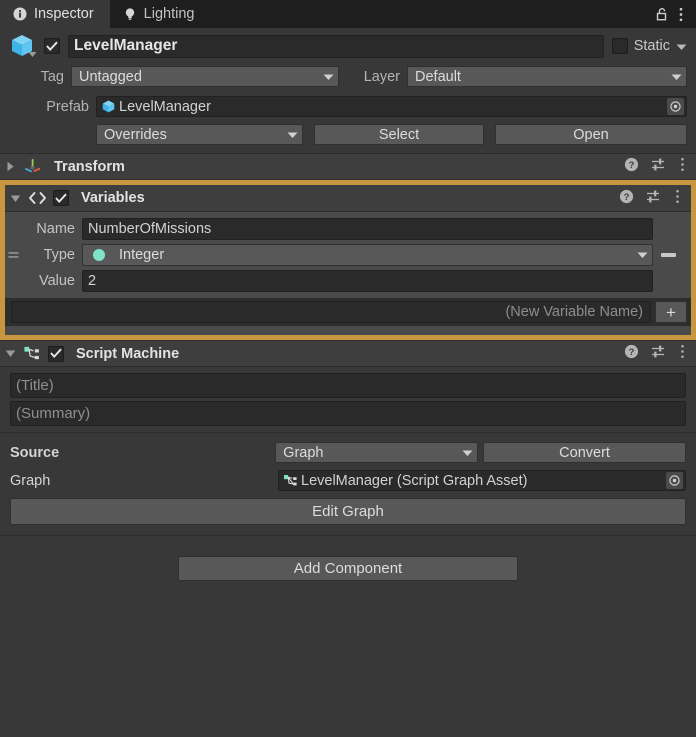 Image resolution: width=696 pixels, height=737 pixels. I want to click on variables-footer, so click(348, 330).